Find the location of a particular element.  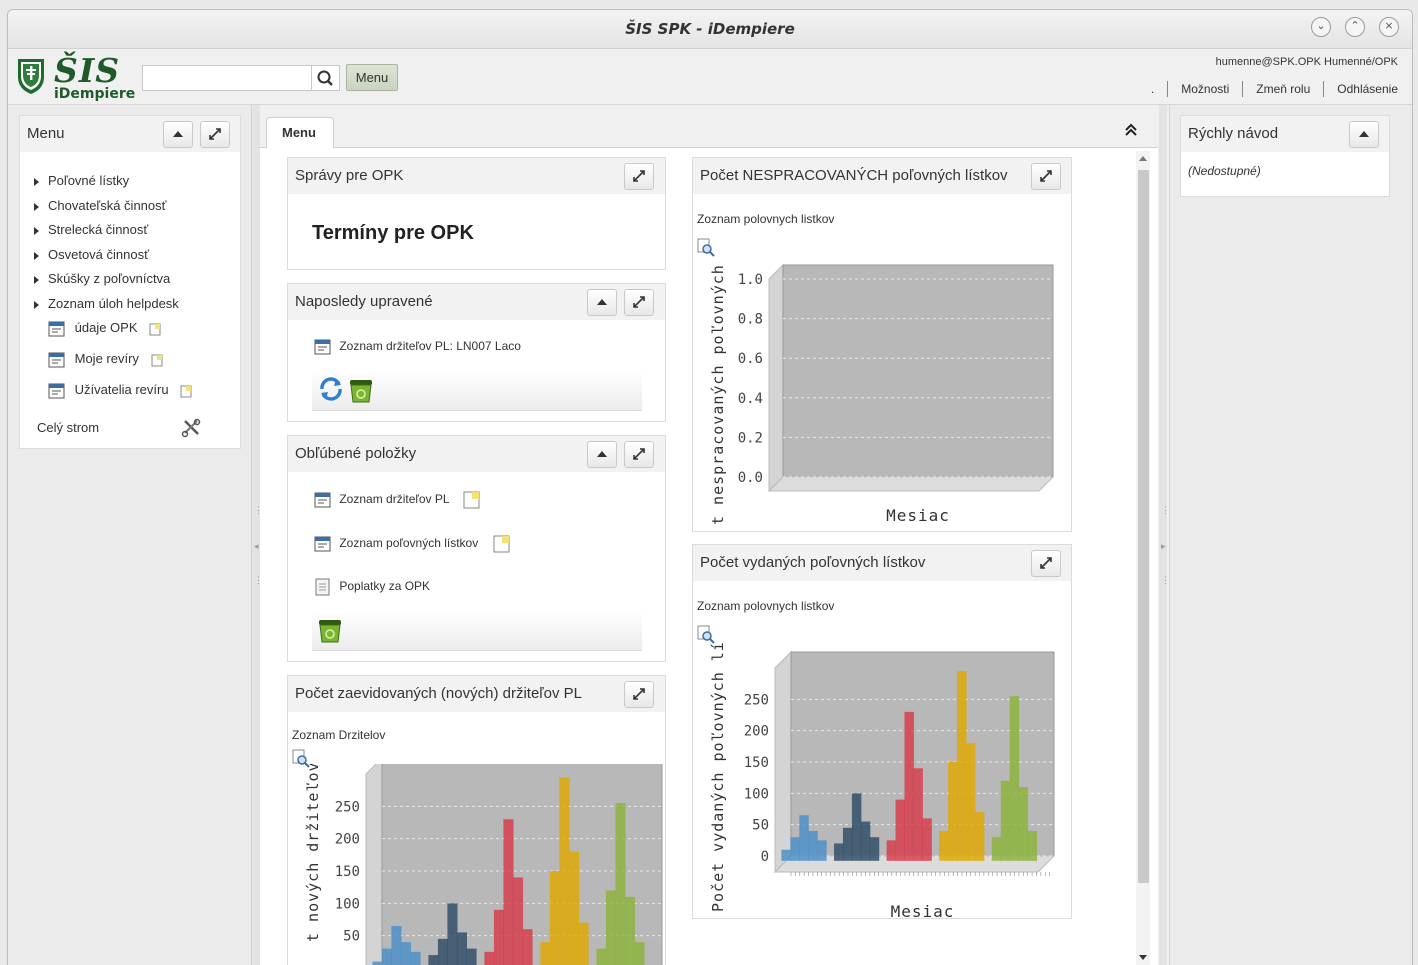

favorite-item: Zoznam držiteľov PL is located at coordinates (398, 500).